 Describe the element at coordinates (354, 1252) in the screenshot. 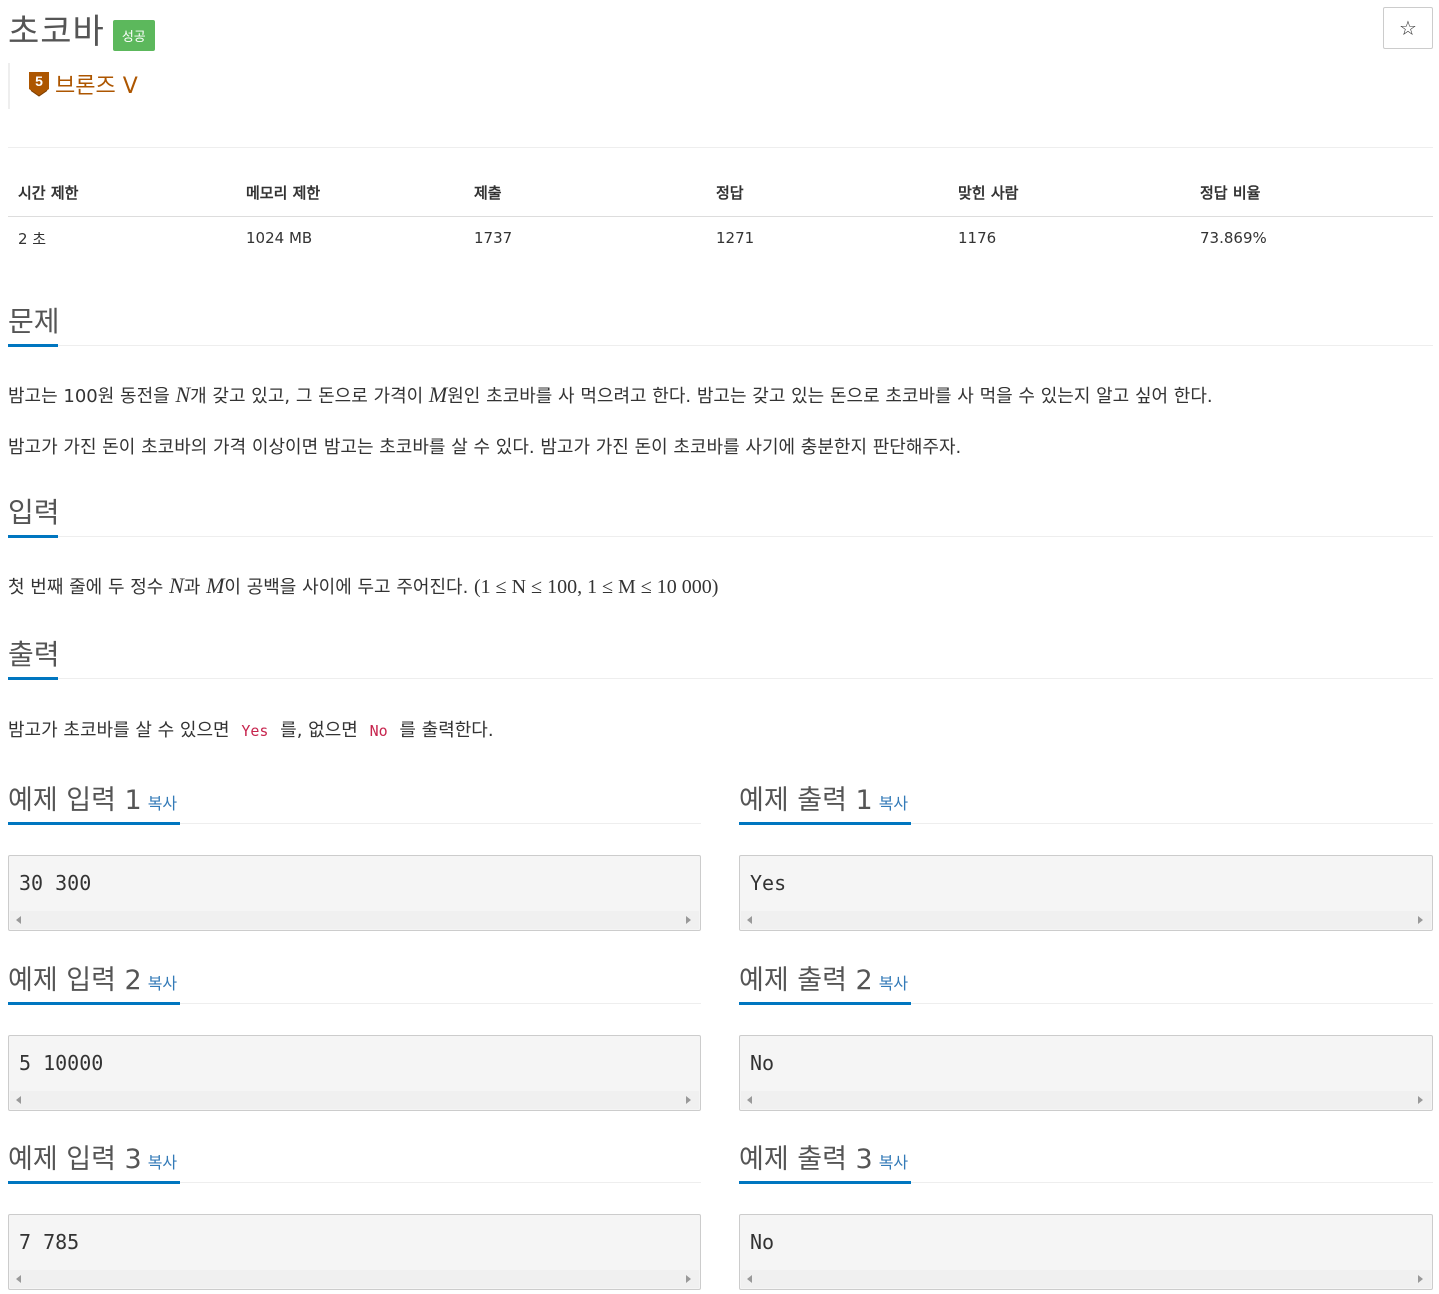

I see `sample-input-3: 7 785` at that location.